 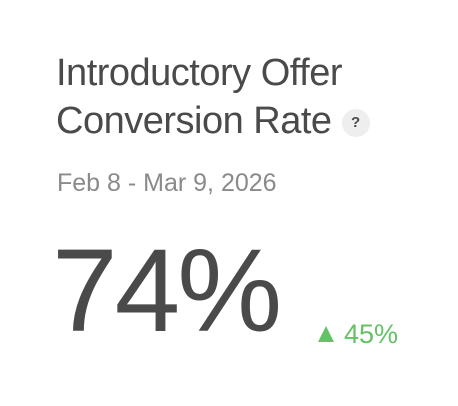 What do you see at coordinates (355, 122) in the screenshot?
I see `help-icon: ?` at bounding box center [355, 122].